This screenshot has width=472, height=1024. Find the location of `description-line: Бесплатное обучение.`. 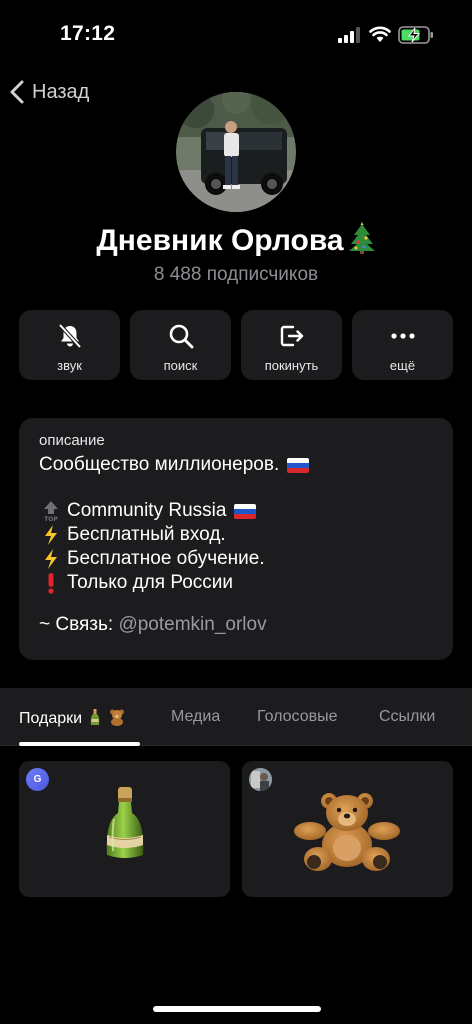

description-line: Бесплатное обучение. is located at coordinates (236, 559).